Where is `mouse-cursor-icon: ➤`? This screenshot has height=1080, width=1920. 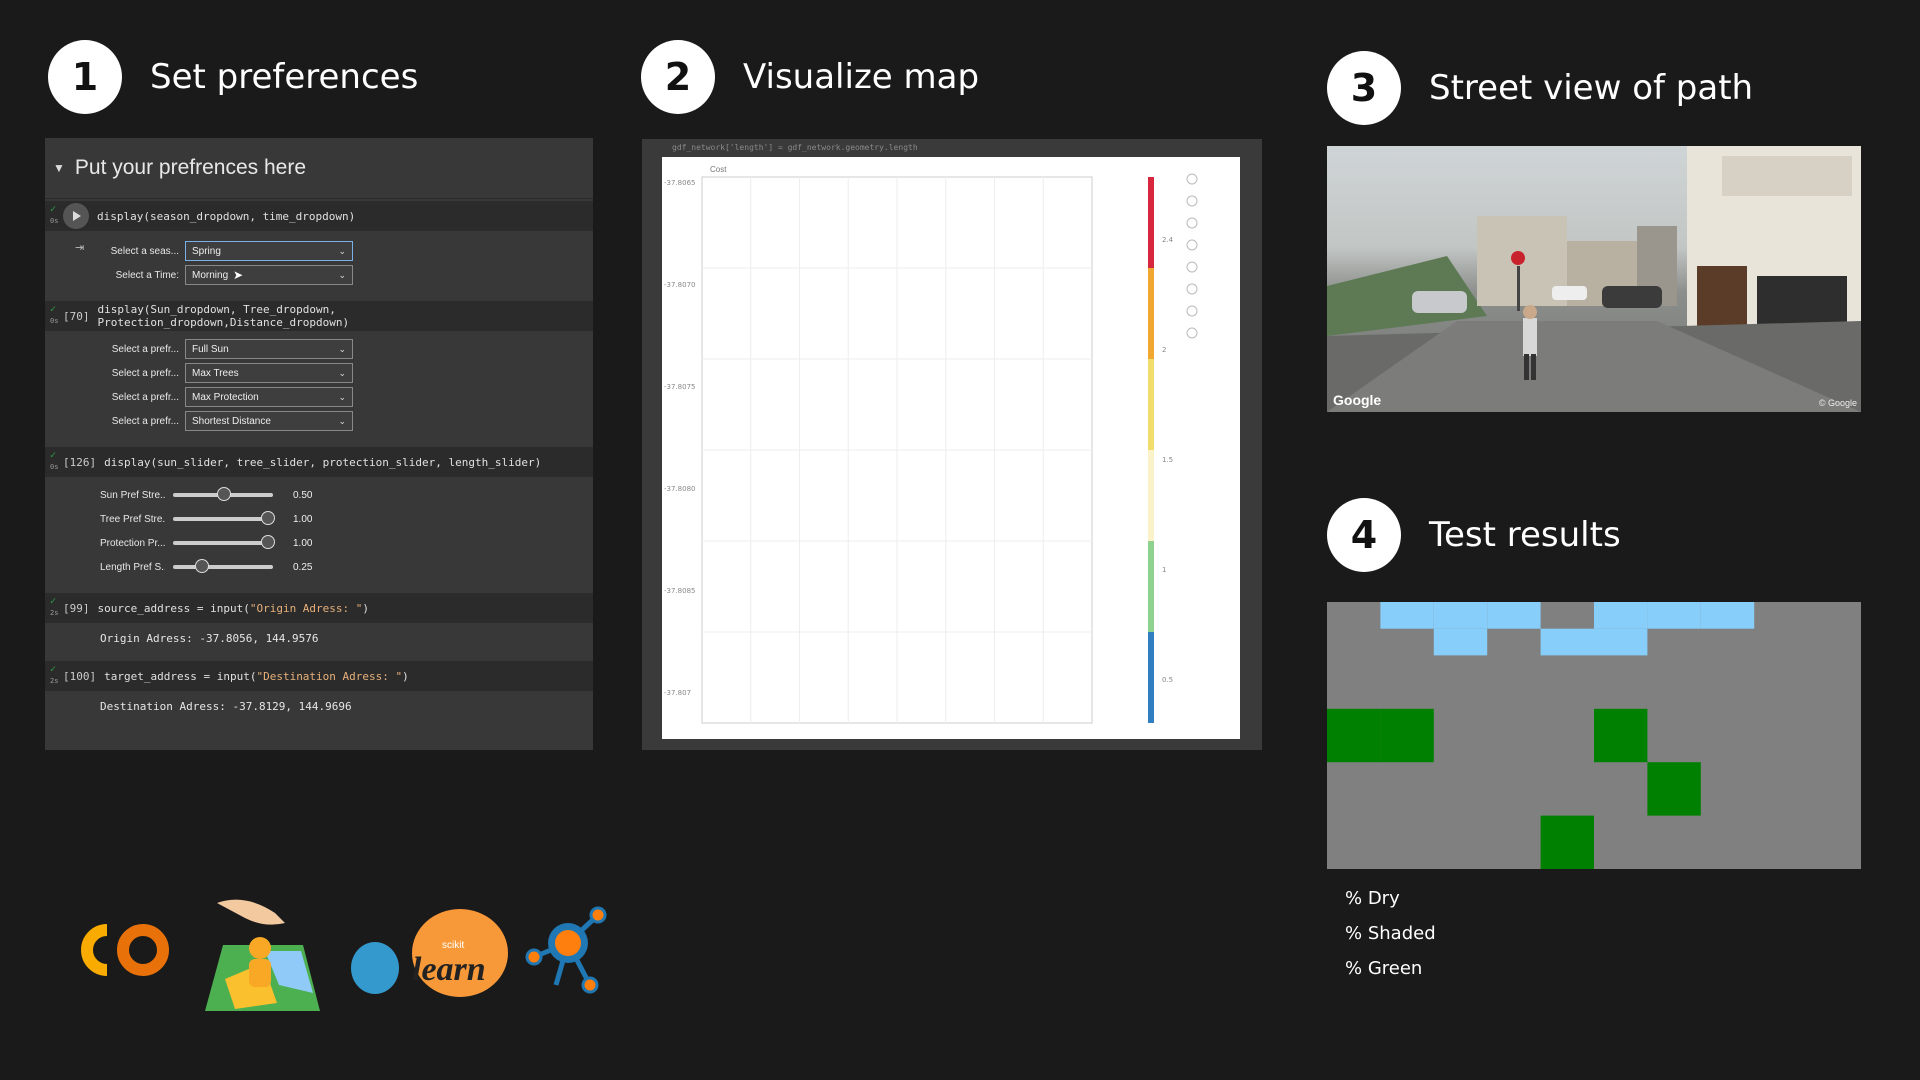 mouse-cursor-icon: ➤ is located at coordinates (238, 275).